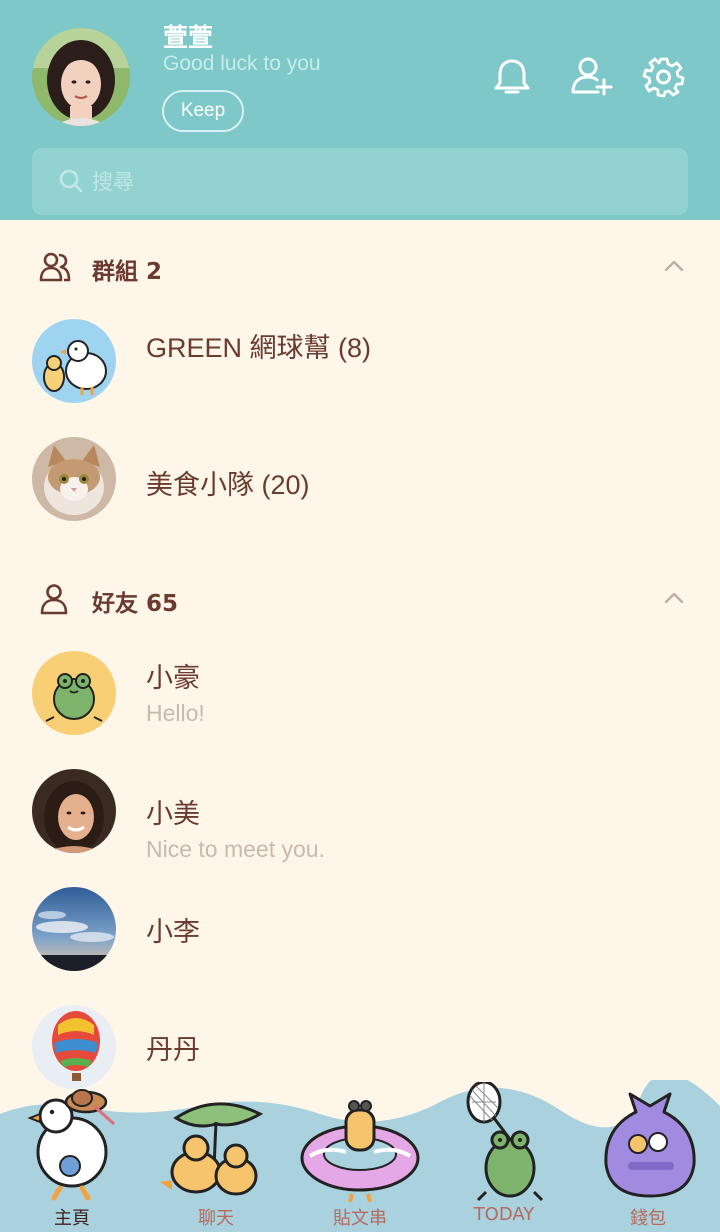  Describe the element at coordinates (360, 694) in the screenshot. I see `friend-row: 小豪 Hello!` at that location.